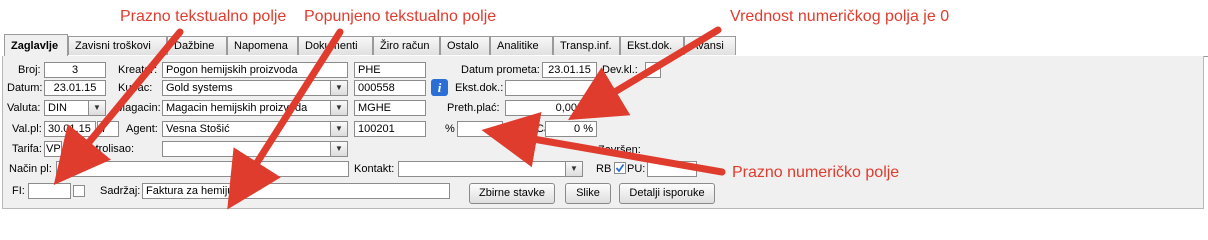  I want to click on arrow-empty-numeric, so click(603, 144).